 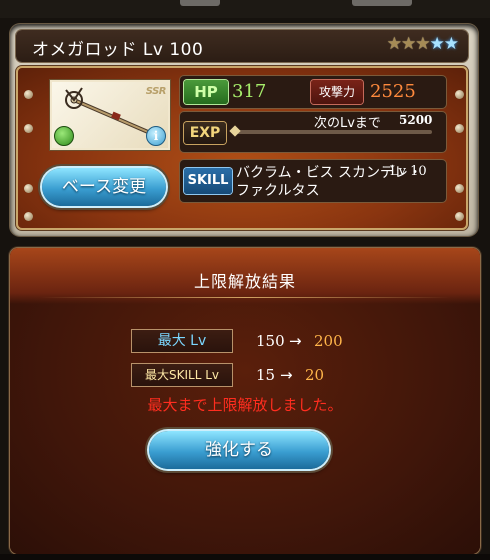 What do you see at coordinates (206, 92) in the screenshot?
I see `hp-label: HP` at bounding box center [206, 92].